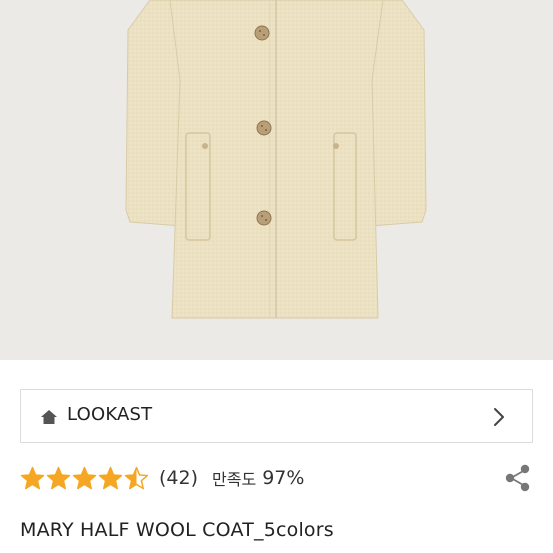  I want to click on satisfaction-value: 97%, so click(283, 478).